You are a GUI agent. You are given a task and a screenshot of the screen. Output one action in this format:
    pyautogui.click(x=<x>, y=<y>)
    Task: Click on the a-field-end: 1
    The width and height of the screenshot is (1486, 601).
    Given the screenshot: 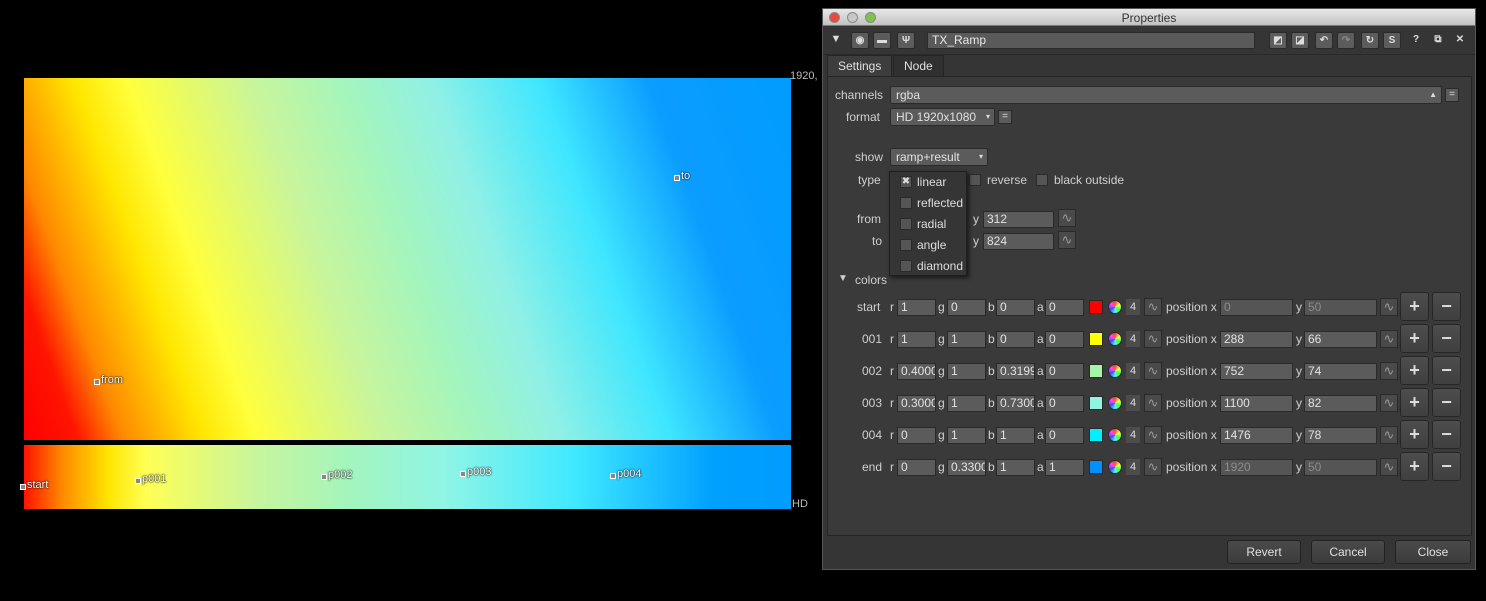 What is the action you would take?
    pyautogui.click(x=1064, y=467)
    